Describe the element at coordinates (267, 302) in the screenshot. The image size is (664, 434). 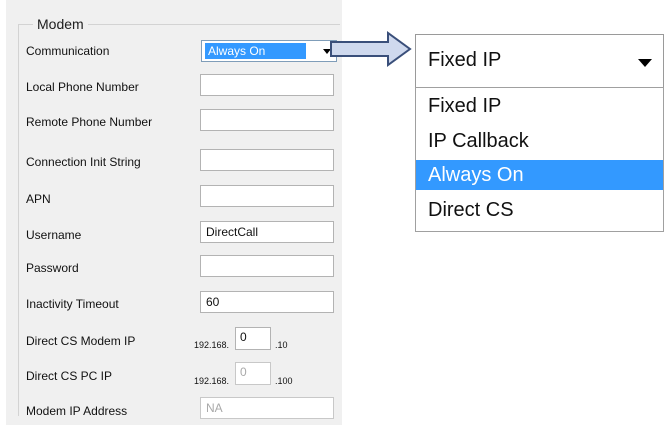
I see `inactivity-timeout-input: 60` at that location.